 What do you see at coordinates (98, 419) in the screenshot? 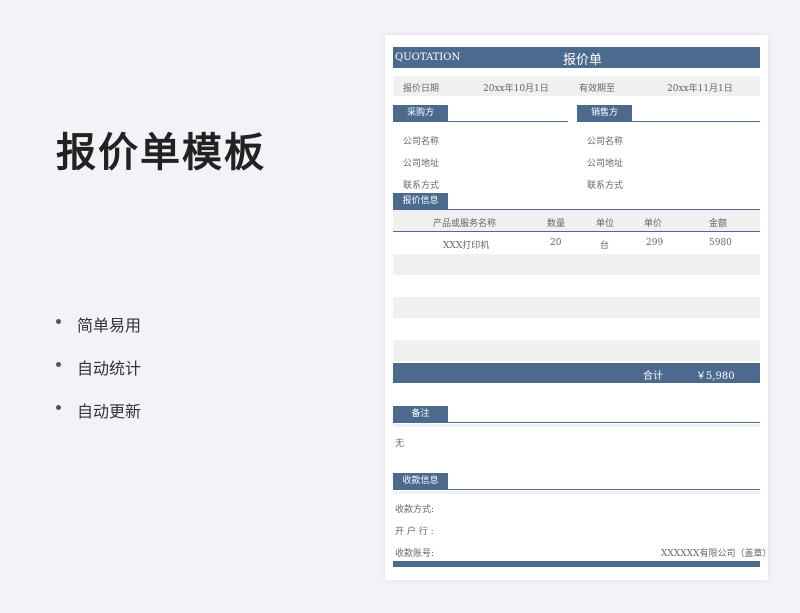
I see `feature-item: 自动更新` at bounding box center [98, 419].